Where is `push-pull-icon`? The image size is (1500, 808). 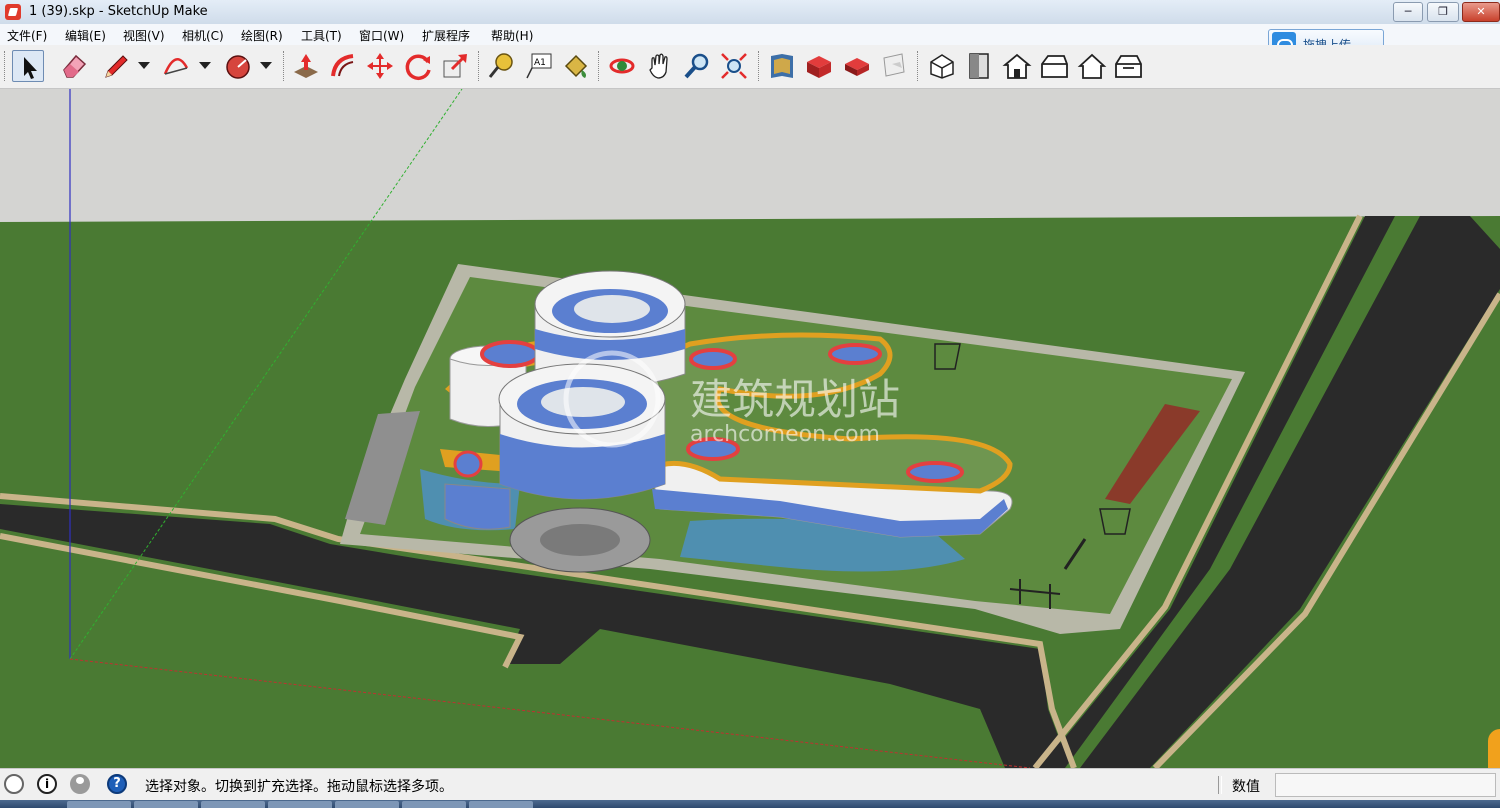
push-pull-icon is located at coordinates (306, 66).